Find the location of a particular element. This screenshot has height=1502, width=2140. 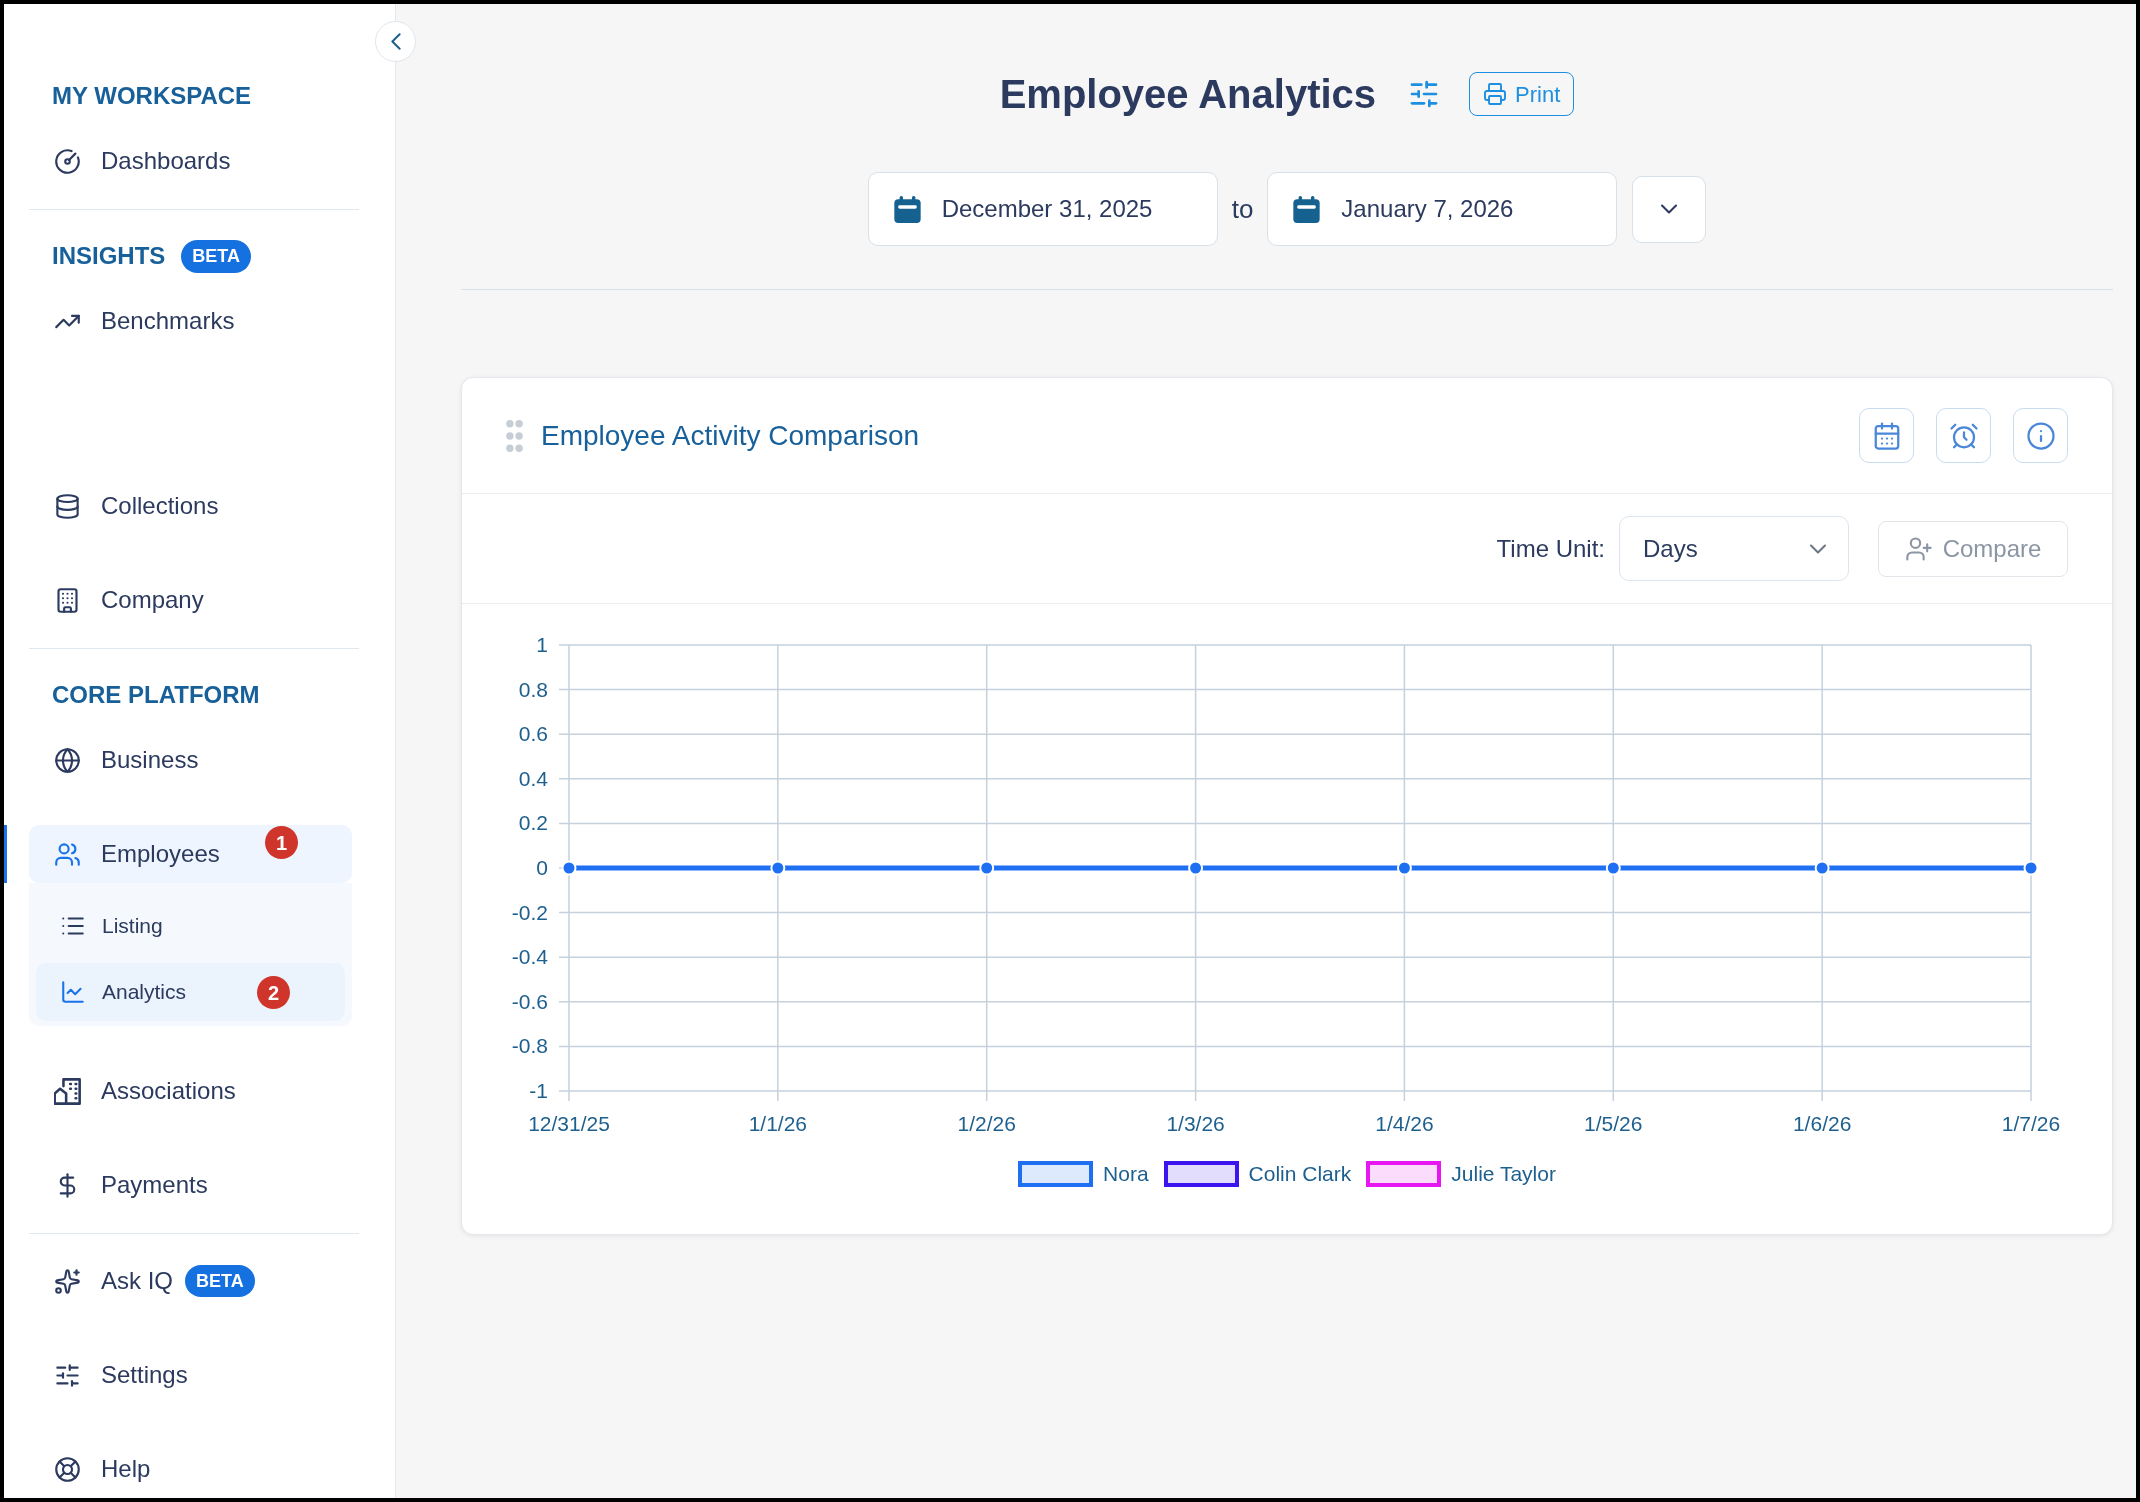

section-heading: MY WORKSPACE is located at coordinates (152, 96).